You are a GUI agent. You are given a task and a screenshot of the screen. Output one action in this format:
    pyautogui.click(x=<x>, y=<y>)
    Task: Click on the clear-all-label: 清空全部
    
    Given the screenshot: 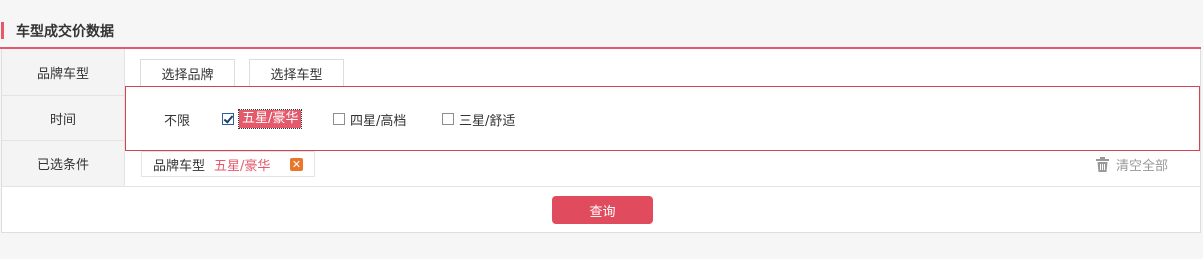 What is the action you would take?
    pyautogui.click(x=1142, y=166)
    